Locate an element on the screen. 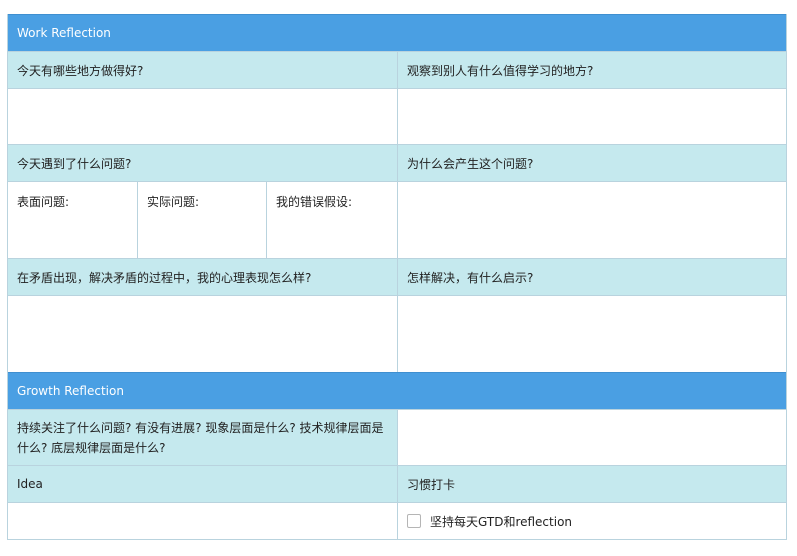 This screenshot has width=797, height=556. answer-mental-state is located at coordinates (202, 334).